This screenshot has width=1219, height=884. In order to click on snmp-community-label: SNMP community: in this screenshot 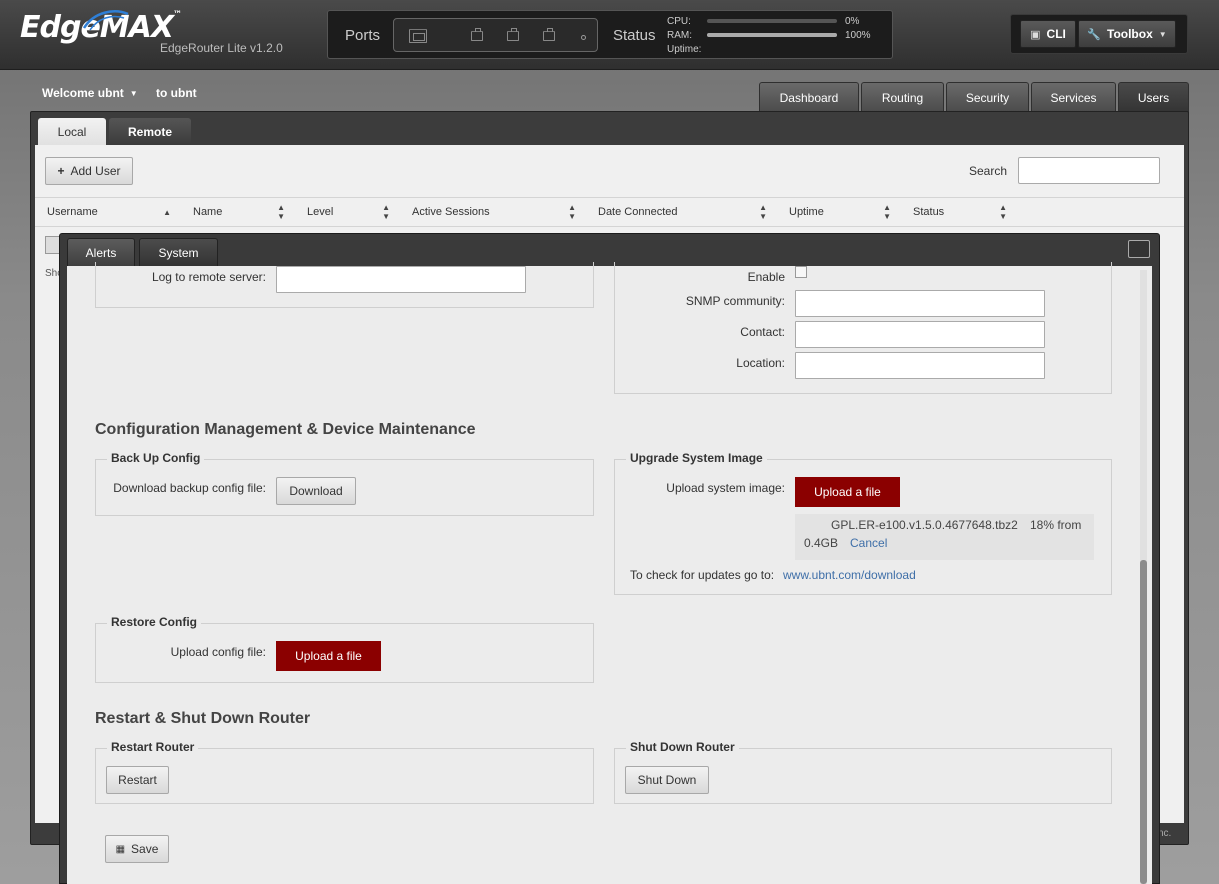, I will do `click(735, 301)`.